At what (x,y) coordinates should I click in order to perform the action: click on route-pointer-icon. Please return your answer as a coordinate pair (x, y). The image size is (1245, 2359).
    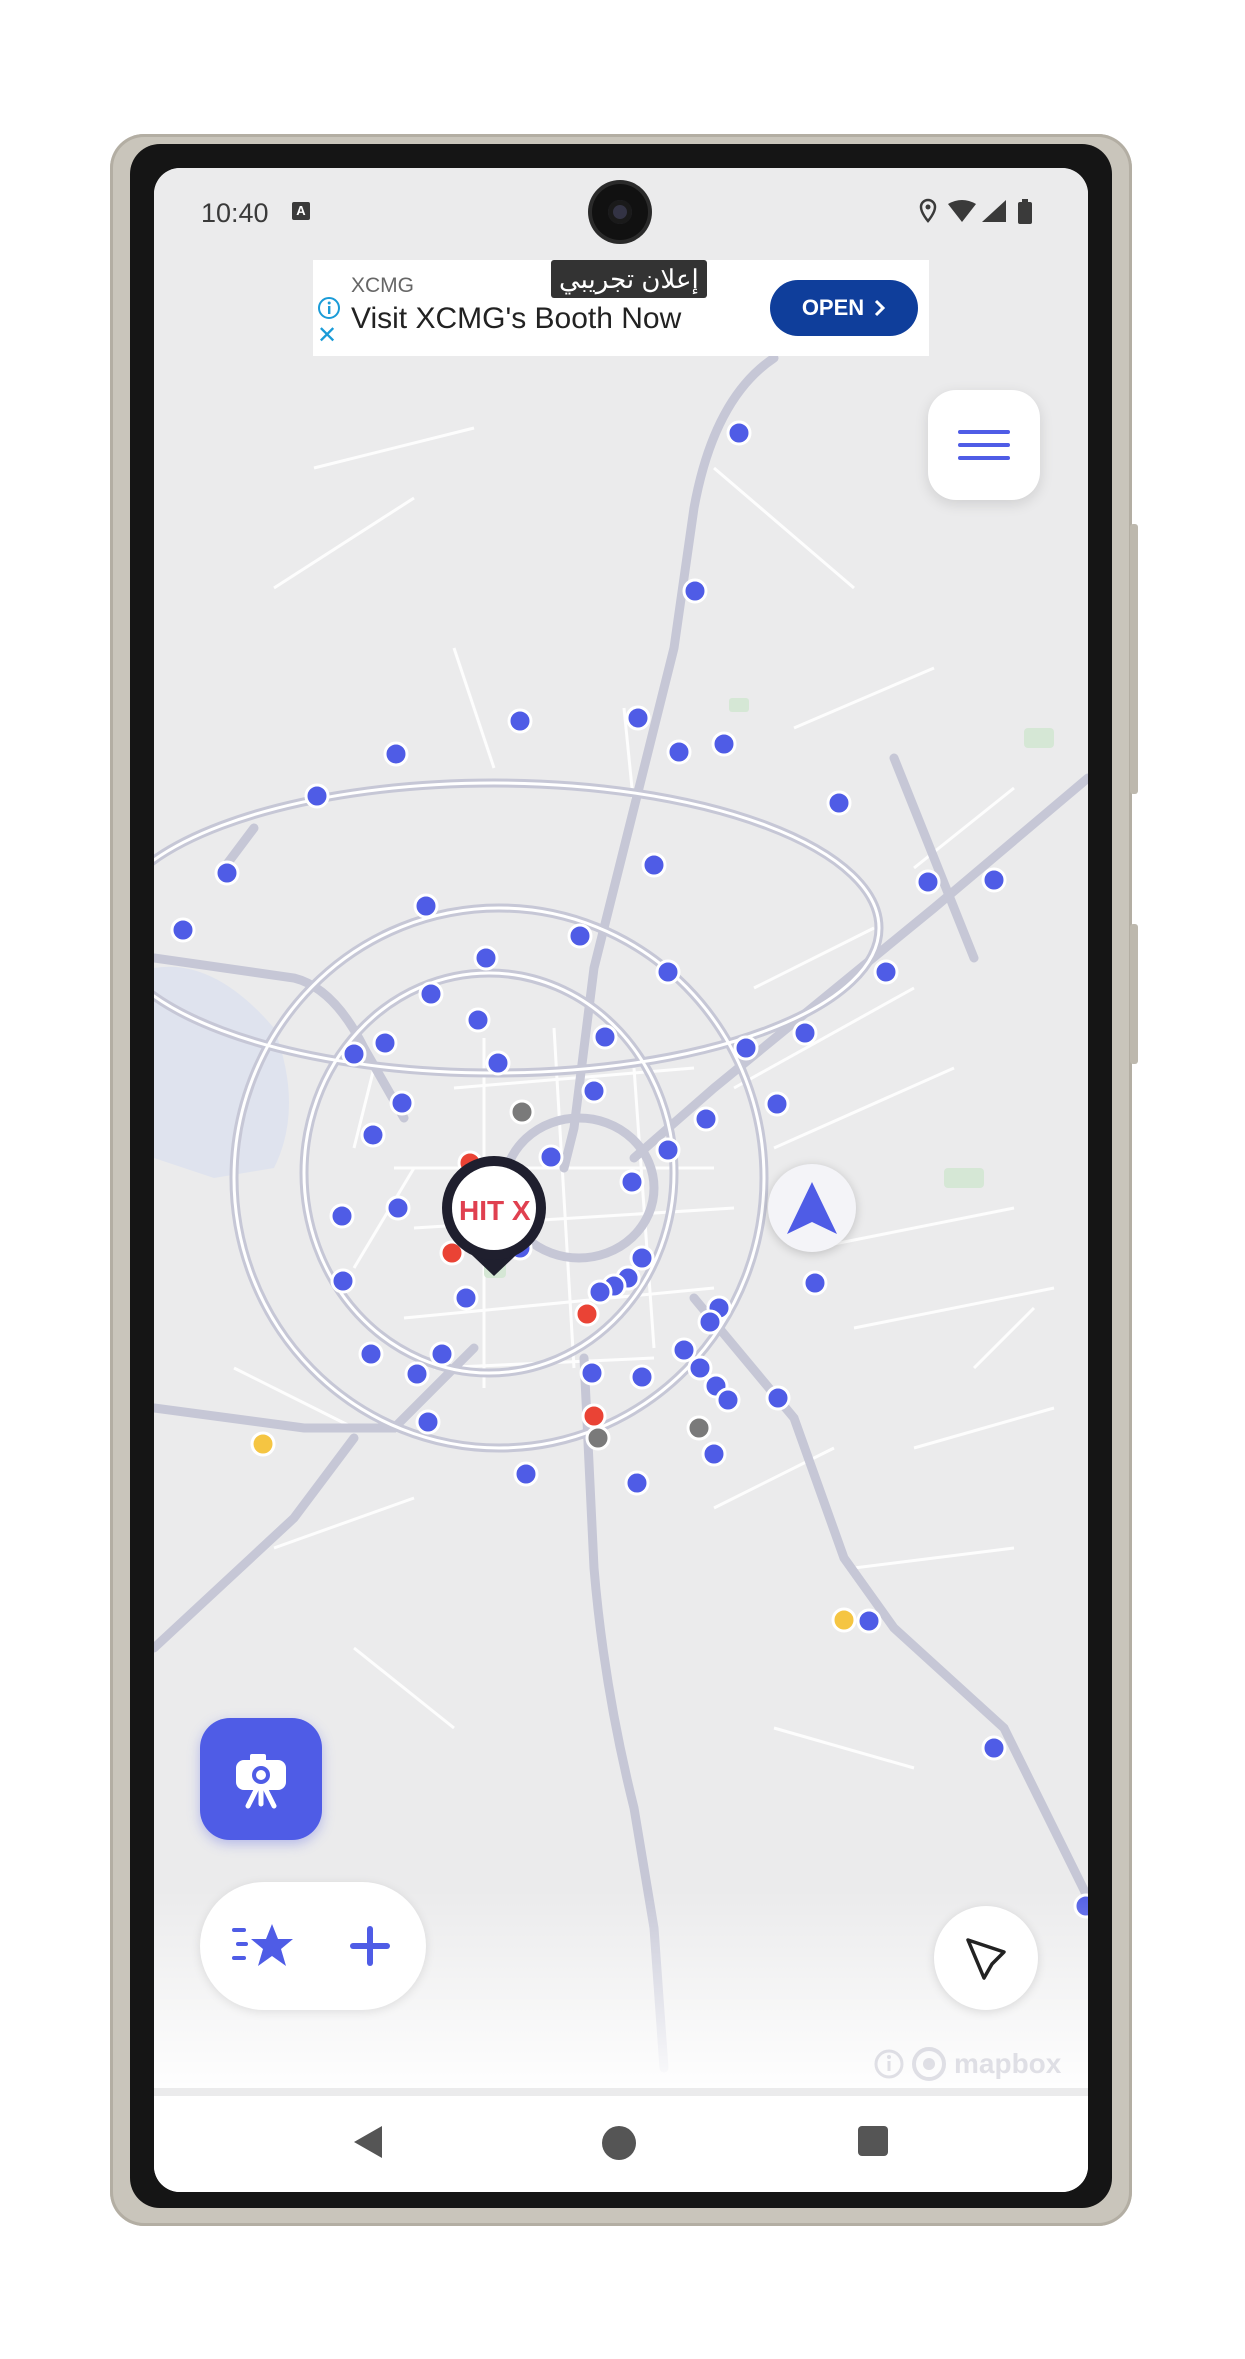
    Looking at the image, I should click on (986, 1959).